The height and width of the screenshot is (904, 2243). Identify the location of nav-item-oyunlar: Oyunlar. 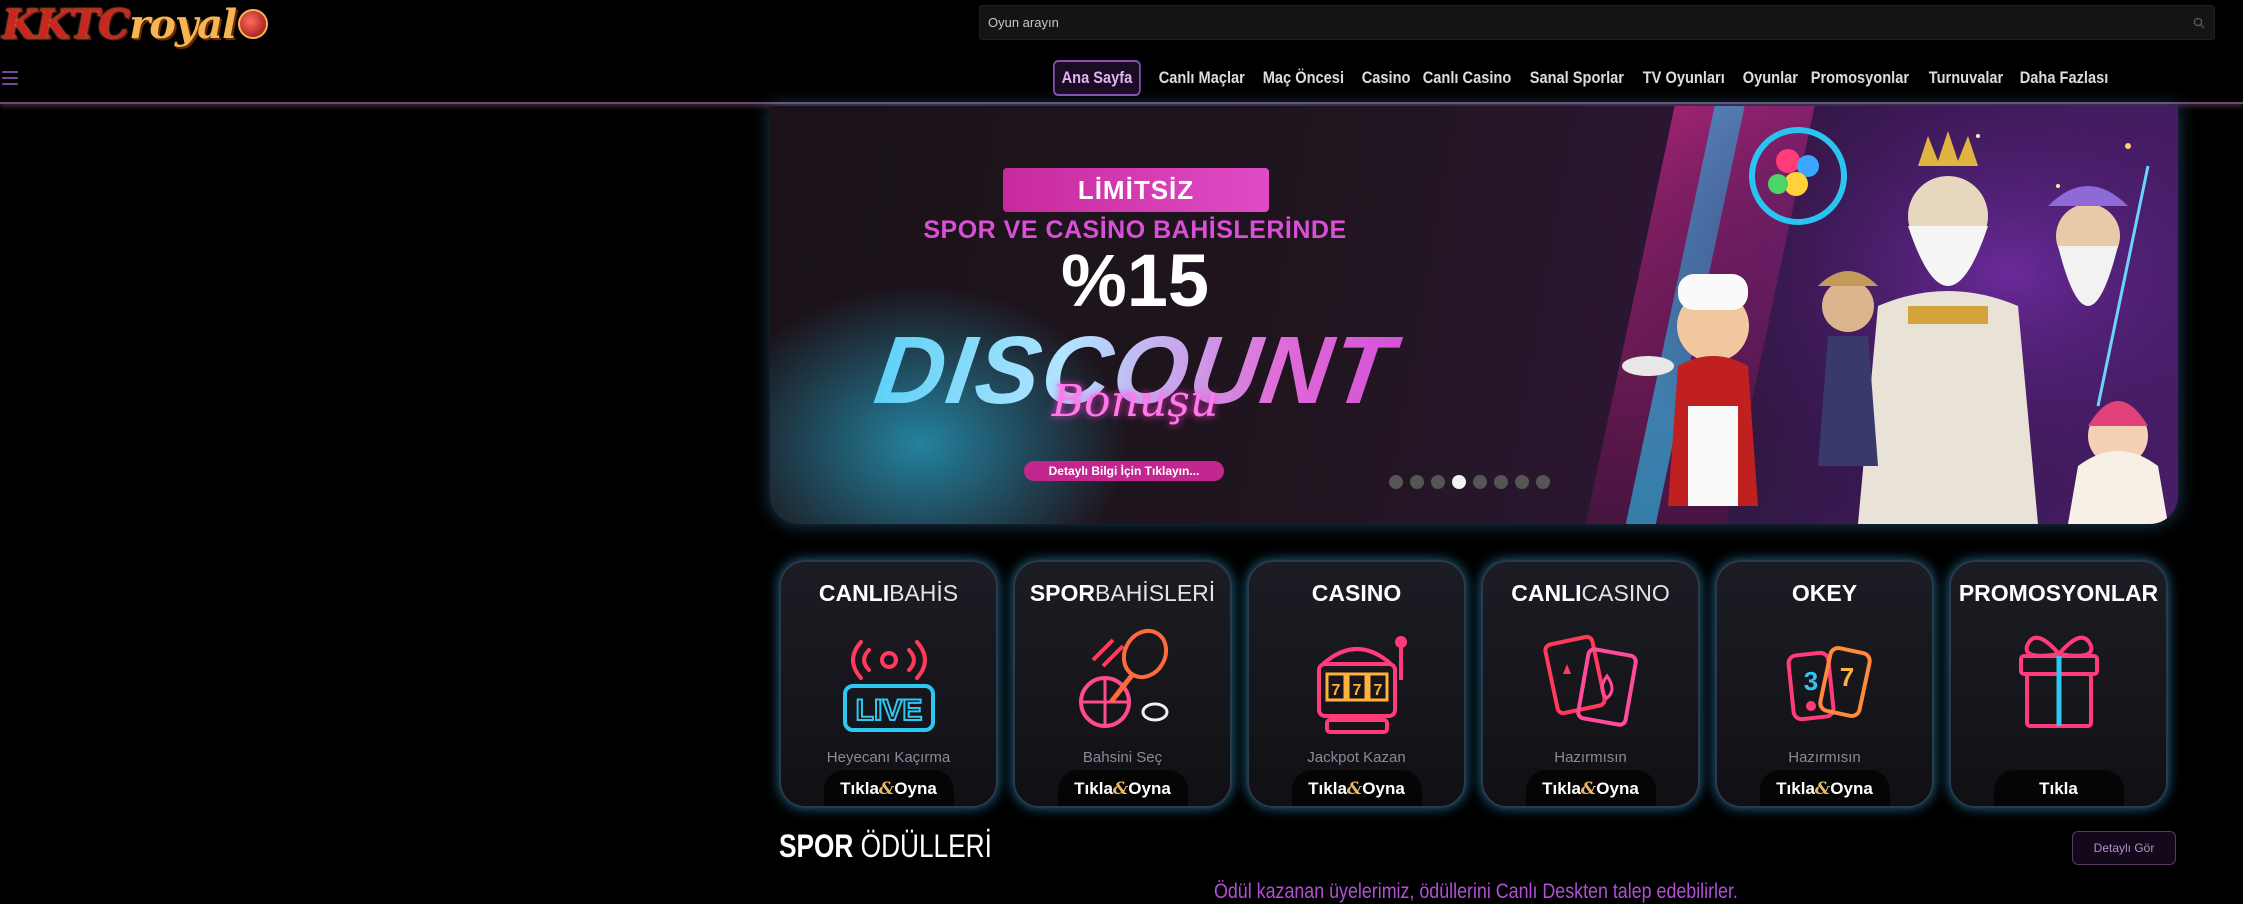
(1770, 78).